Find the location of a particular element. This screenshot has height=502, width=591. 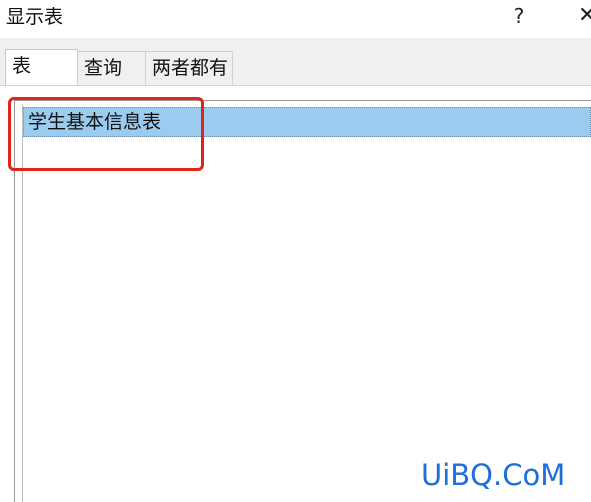

tab-strip: 表 查询 两者都有 is located at coordinates (295, 62).